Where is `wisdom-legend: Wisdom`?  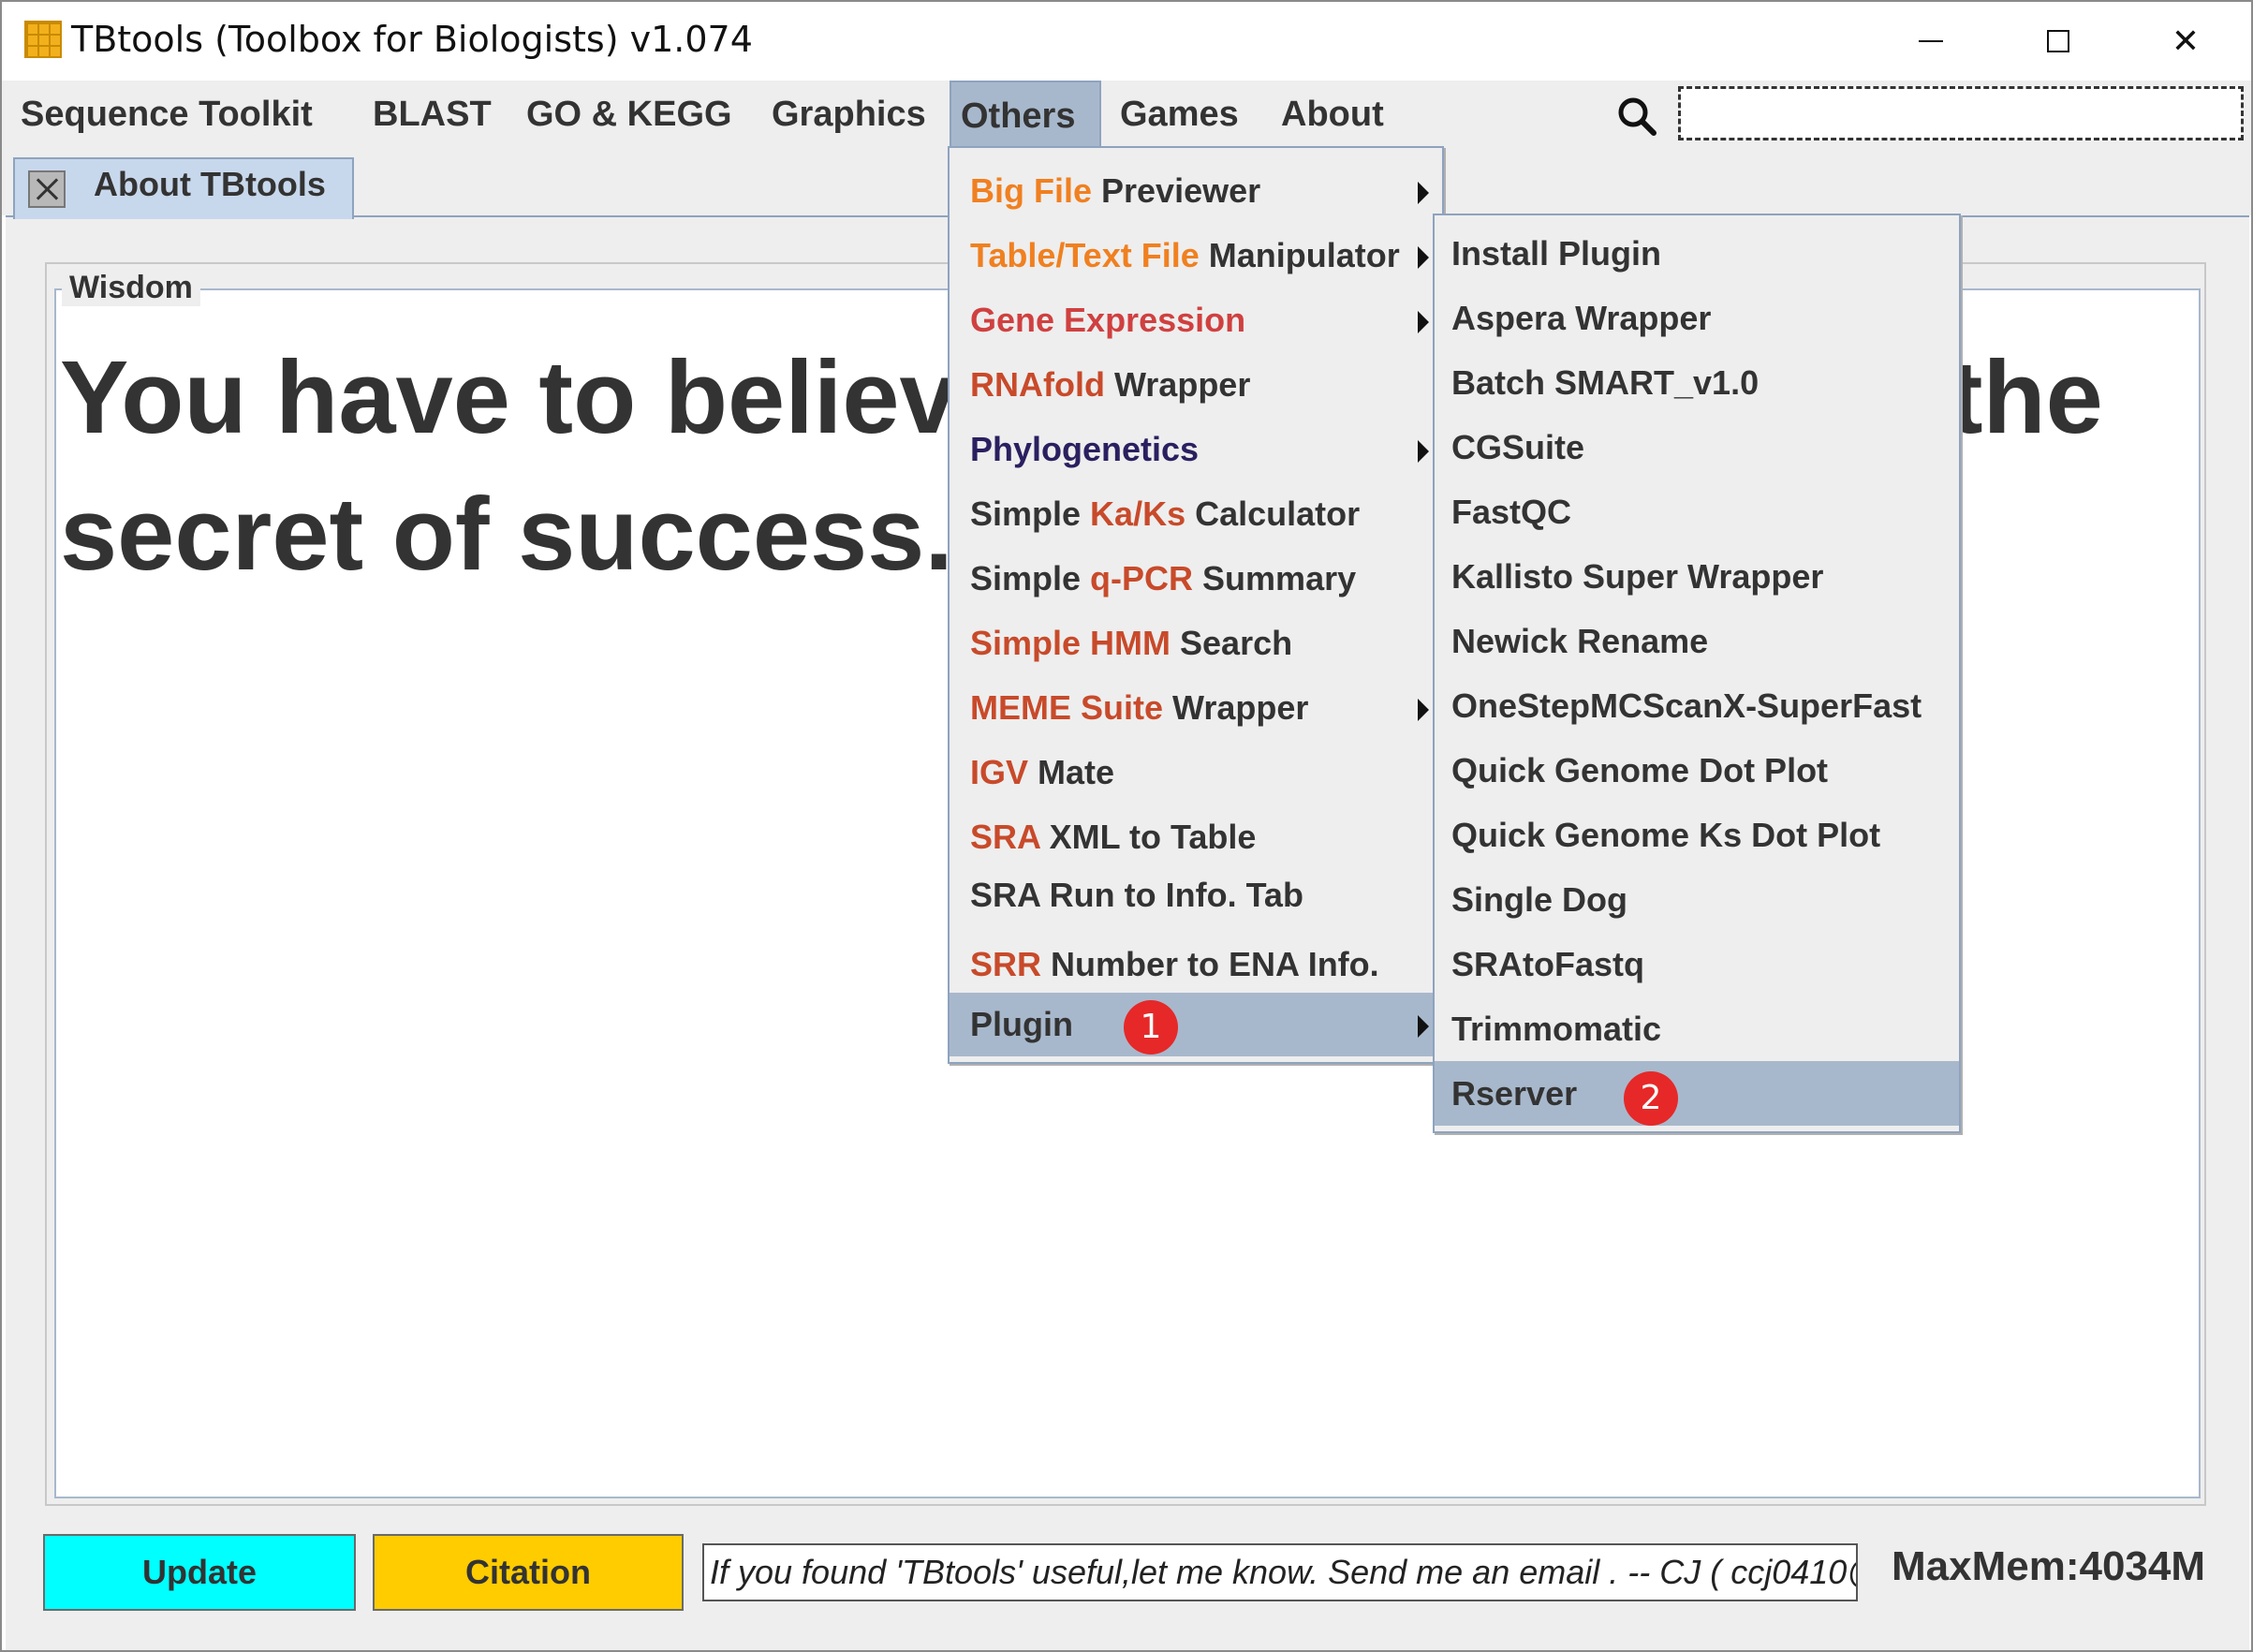 wisdom-legend: Wisdom is located at coordinates (131, 288).